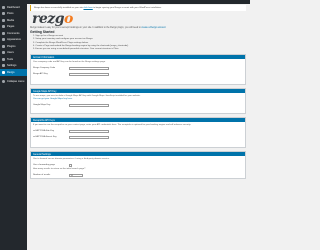 The height and width of the screenshot is (250, 320). I want to click on menu-item-label: Rezgo, so click(11, 72).